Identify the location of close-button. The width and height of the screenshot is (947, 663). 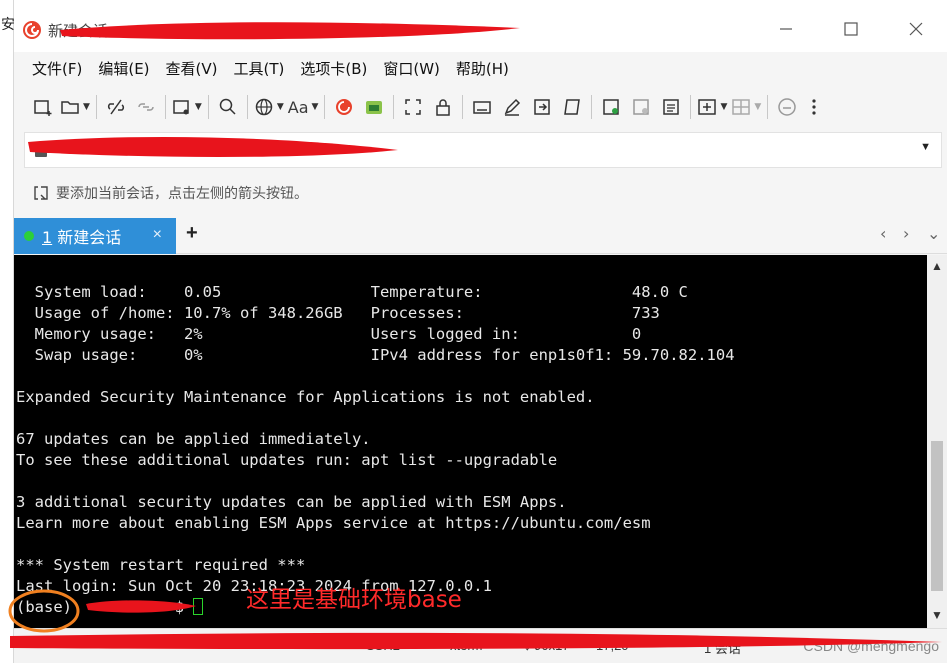
(916, 29).